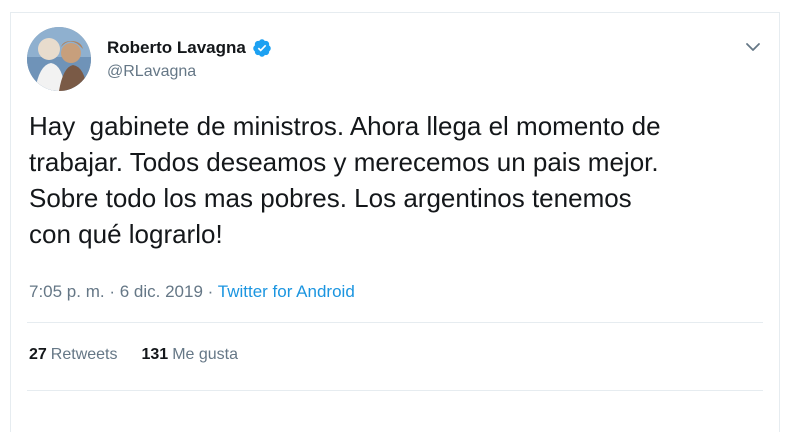  Describe the element at coordinates (395, 59) in the screenshot. I see `tweet-header: Roberto Lavagna @RLavagna` at that location.